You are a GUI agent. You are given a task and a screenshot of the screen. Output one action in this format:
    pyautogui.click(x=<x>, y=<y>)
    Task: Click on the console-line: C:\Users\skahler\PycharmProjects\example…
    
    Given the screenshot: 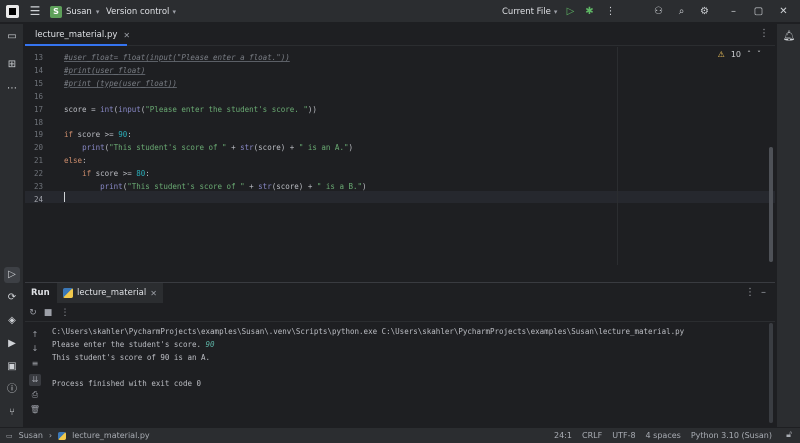 What is the action you would take?
    pyautogui.click(x=368, y=331)
    